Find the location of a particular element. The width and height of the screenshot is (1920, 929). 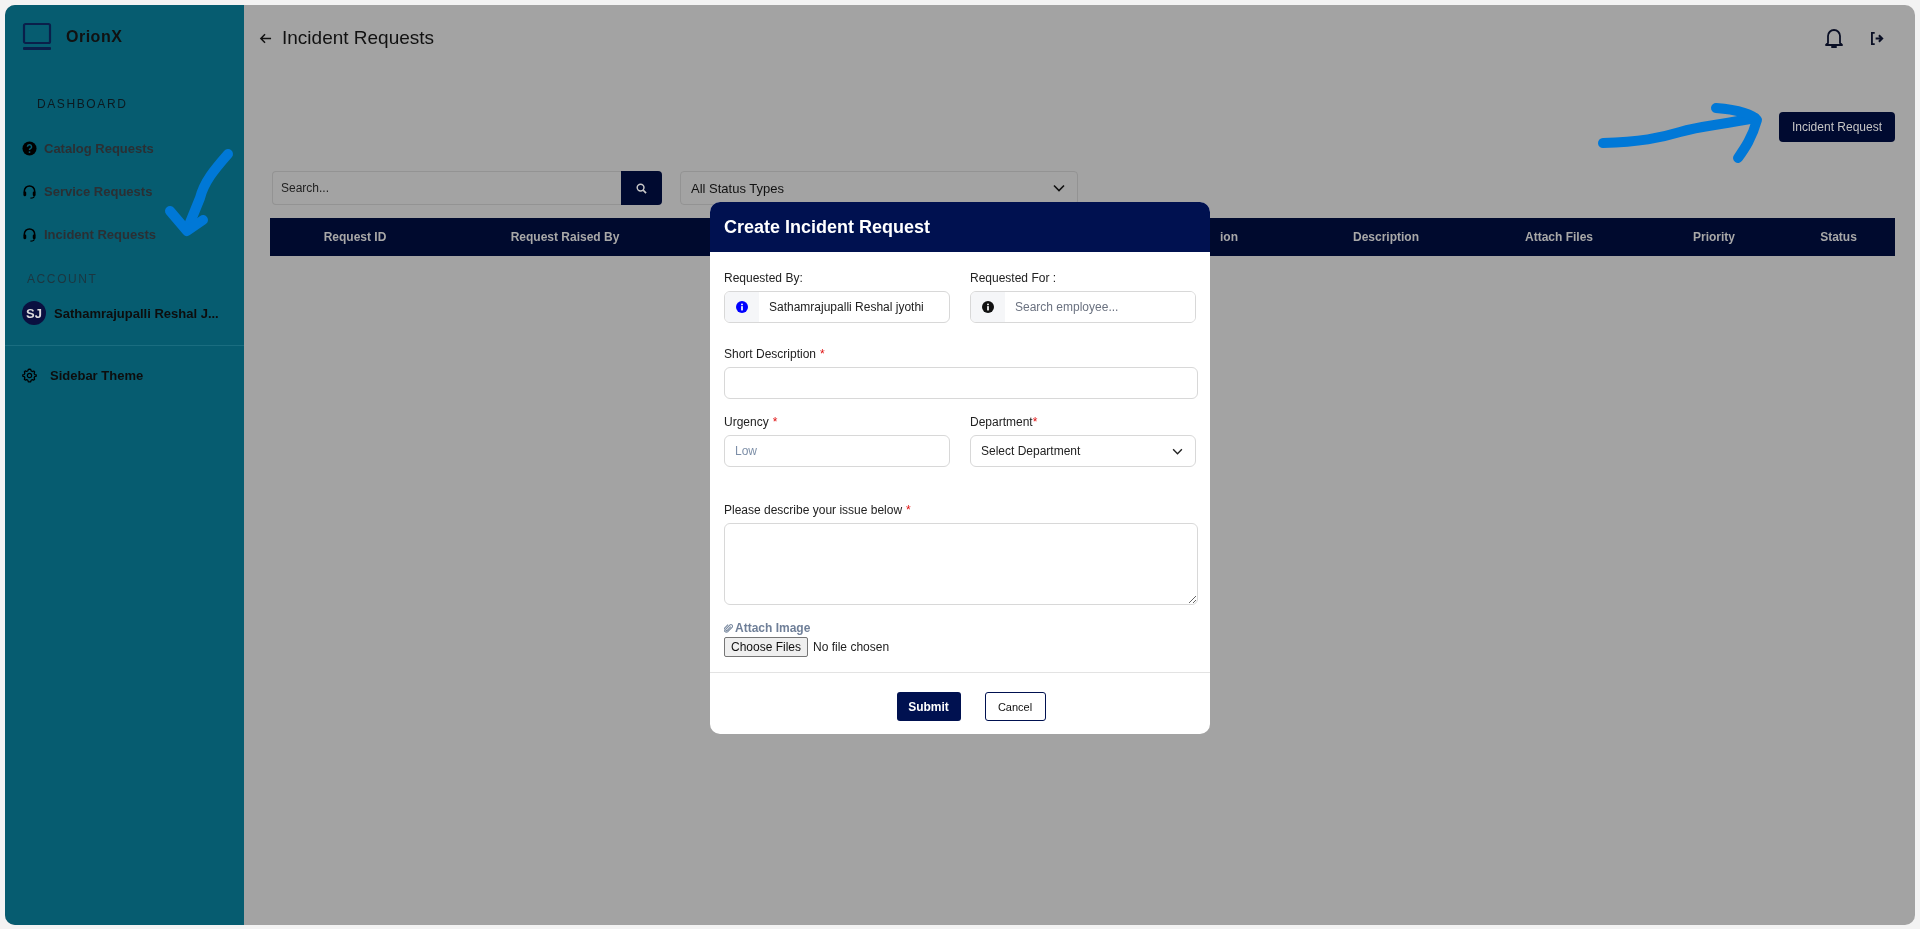

search-icon is located at coordinates (641, 188).